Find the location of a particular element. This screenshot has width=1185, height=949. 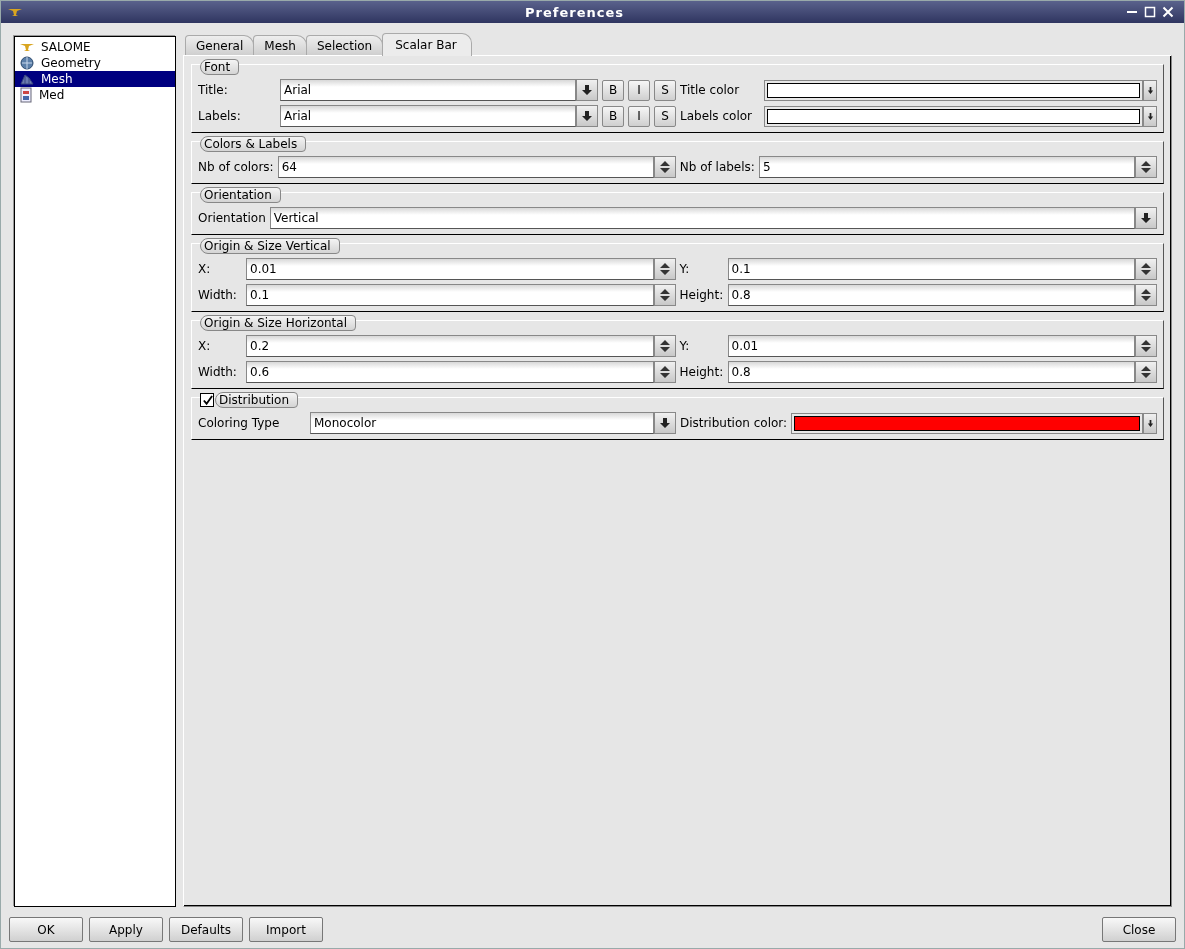

tab: General is located at coordinates (220, 45).